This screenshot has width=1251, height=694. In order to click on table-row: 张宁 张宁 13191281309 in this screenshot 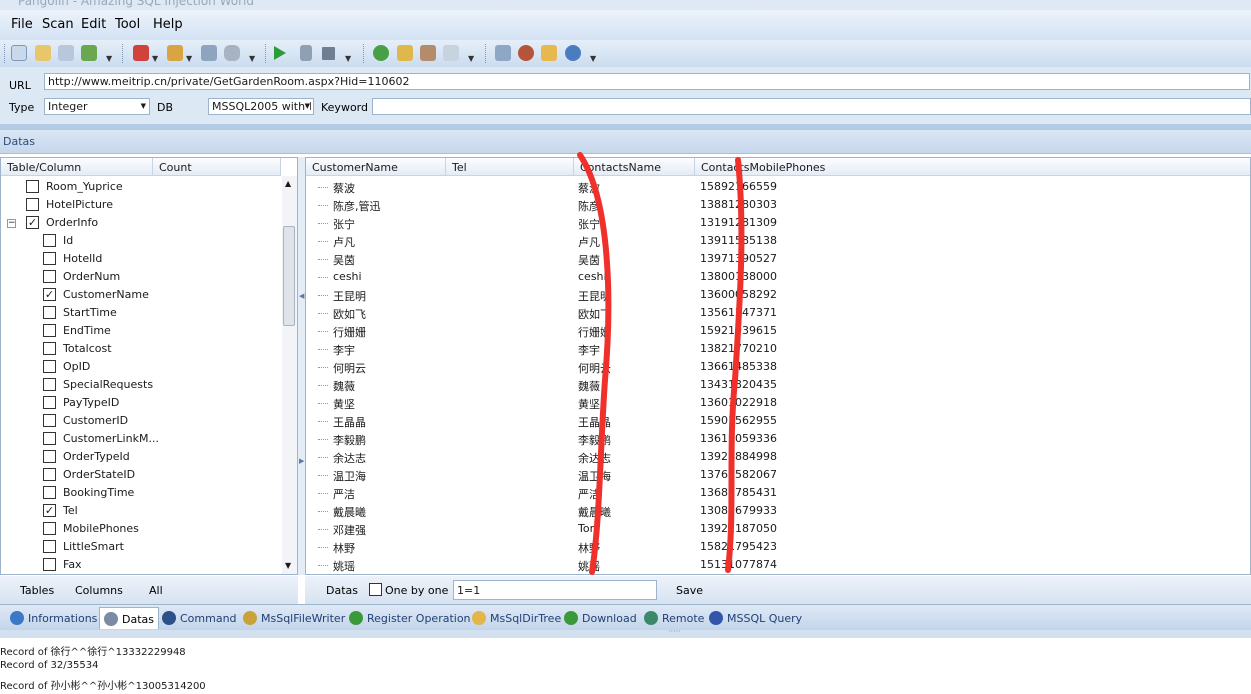, I will do `click(778, 223)`.